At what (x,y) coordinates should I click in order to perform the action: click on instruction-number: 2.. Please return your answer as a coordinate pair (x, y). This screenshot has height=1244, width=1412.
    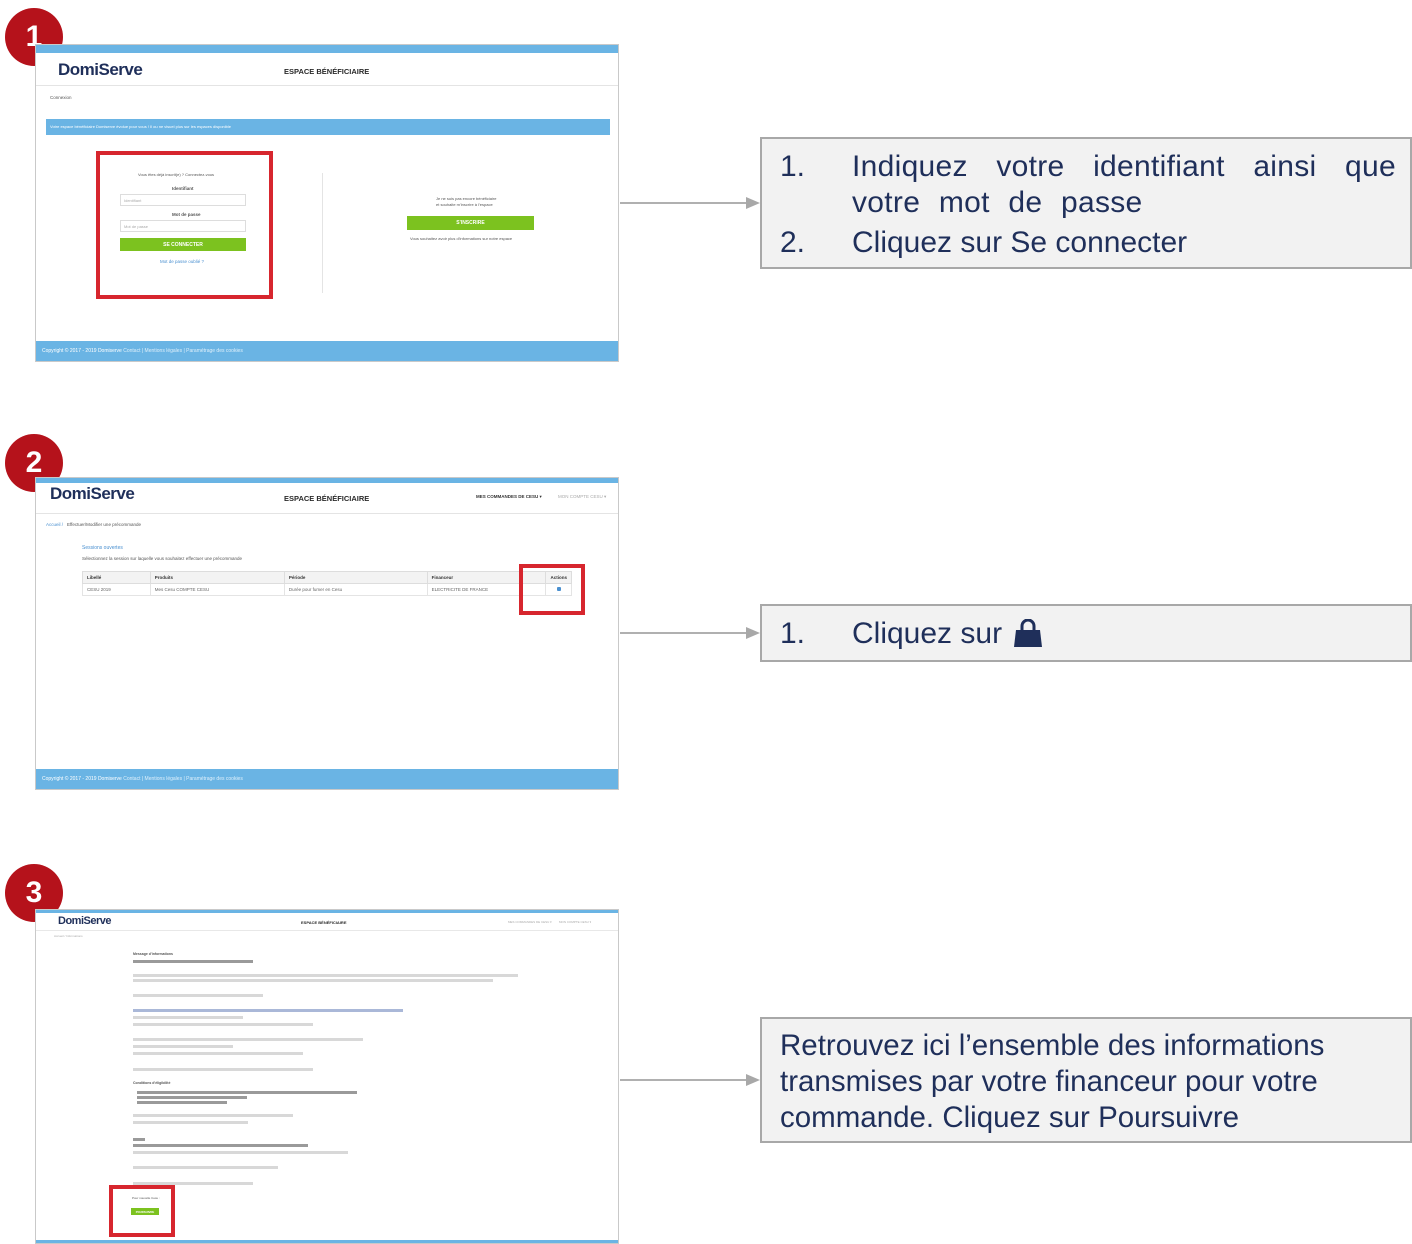
    Looking at the image, I should click on (793, 242).